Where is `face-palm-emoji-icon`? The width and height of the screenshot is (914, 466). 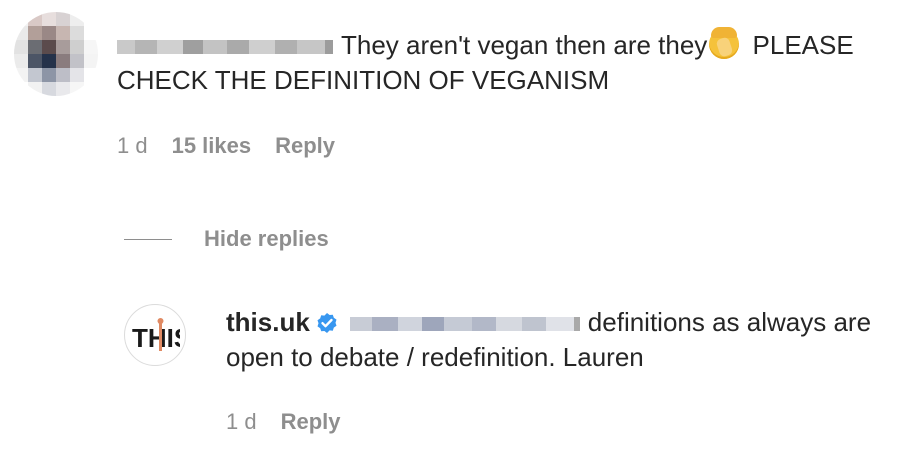
face-palm-emoji-icon is located at coordinates (724, 43).